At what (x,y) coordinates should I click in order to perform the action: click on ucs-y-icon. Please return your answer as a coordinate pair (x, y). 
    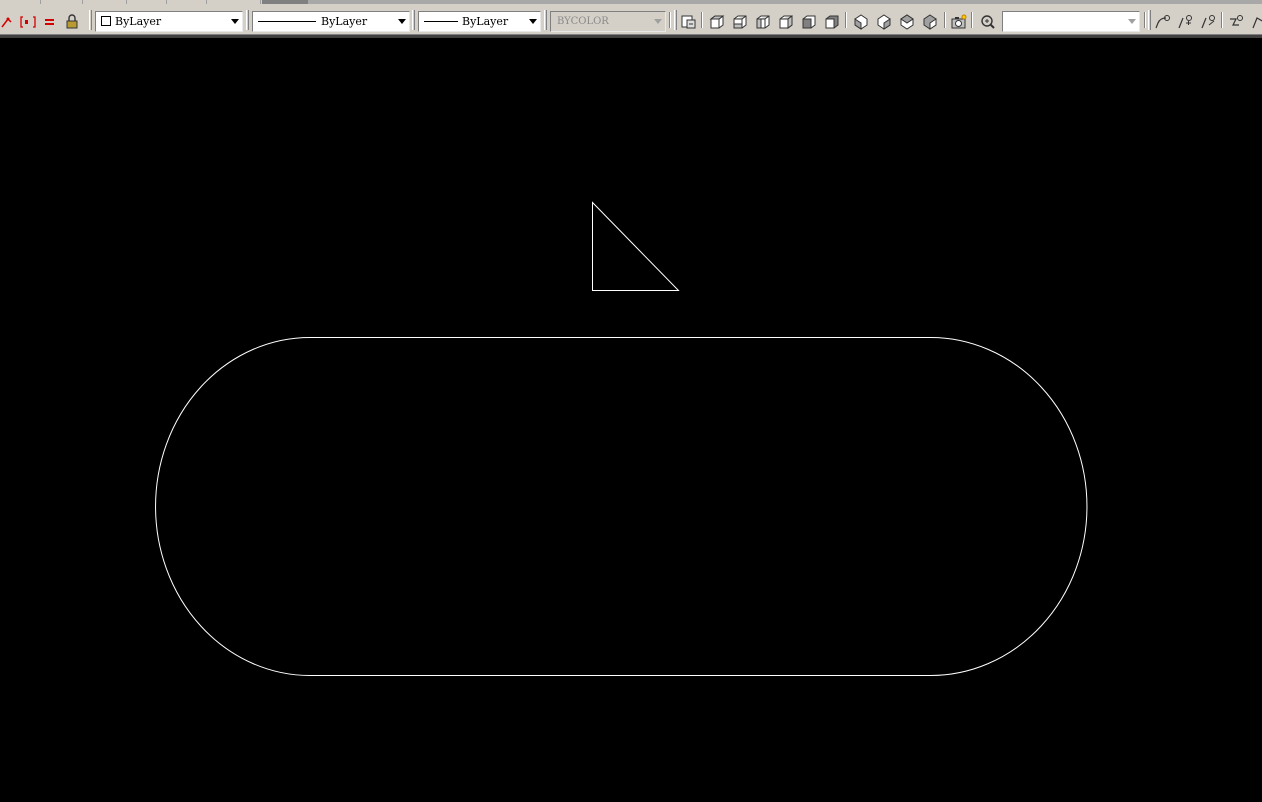
    Looking at the image, I should click on (1208, 22).